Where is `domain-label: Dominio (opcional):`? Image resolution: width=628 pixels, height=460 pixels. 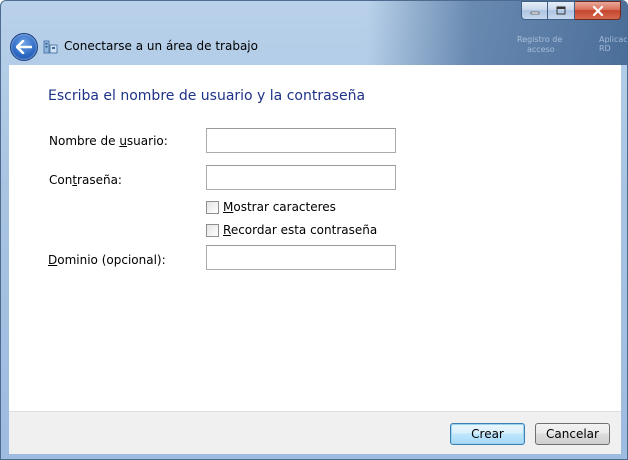
domain-label: Dominio (opcional): is located at coordinates (107, 260).